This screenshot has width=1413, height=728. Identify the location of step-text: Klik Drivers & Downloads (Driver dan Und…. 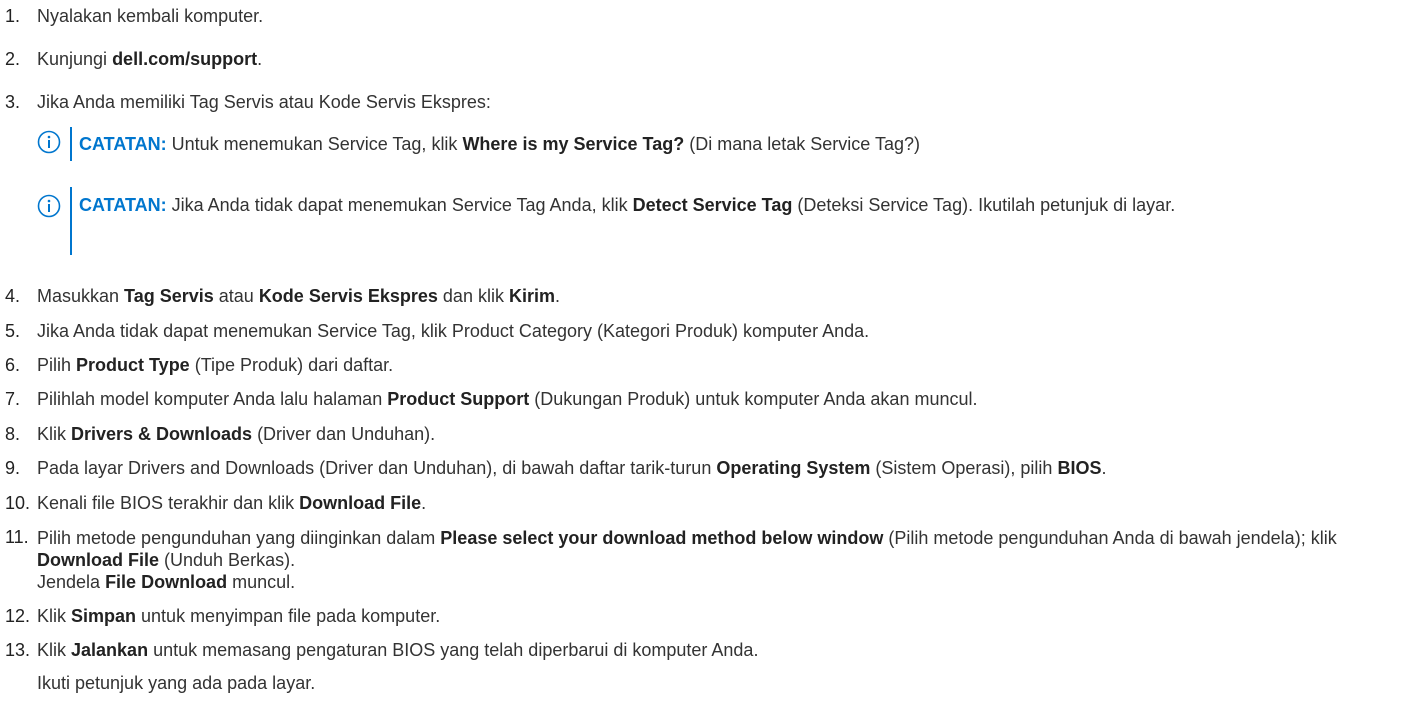
(236, 434).